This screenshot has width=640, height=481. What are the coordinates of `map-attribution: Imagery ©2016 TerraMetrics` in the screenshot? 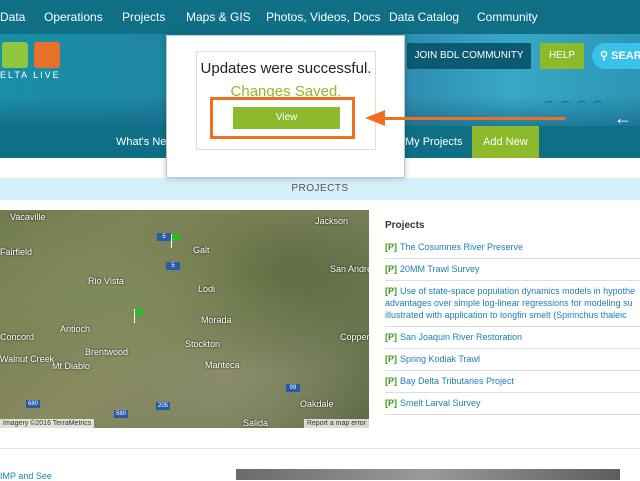 It's located at (47, 423).